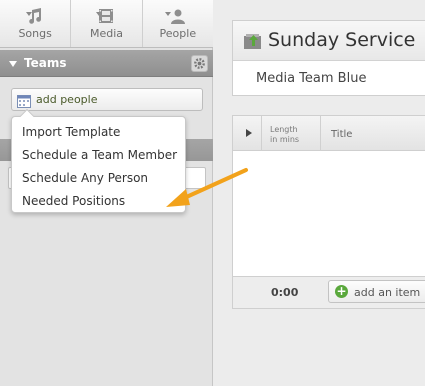 Image resolution: width=425 pixels, height=386 pixels. Describe the element at coordinates (178, 18) in the screenshot. I see `person-icon` at that location.